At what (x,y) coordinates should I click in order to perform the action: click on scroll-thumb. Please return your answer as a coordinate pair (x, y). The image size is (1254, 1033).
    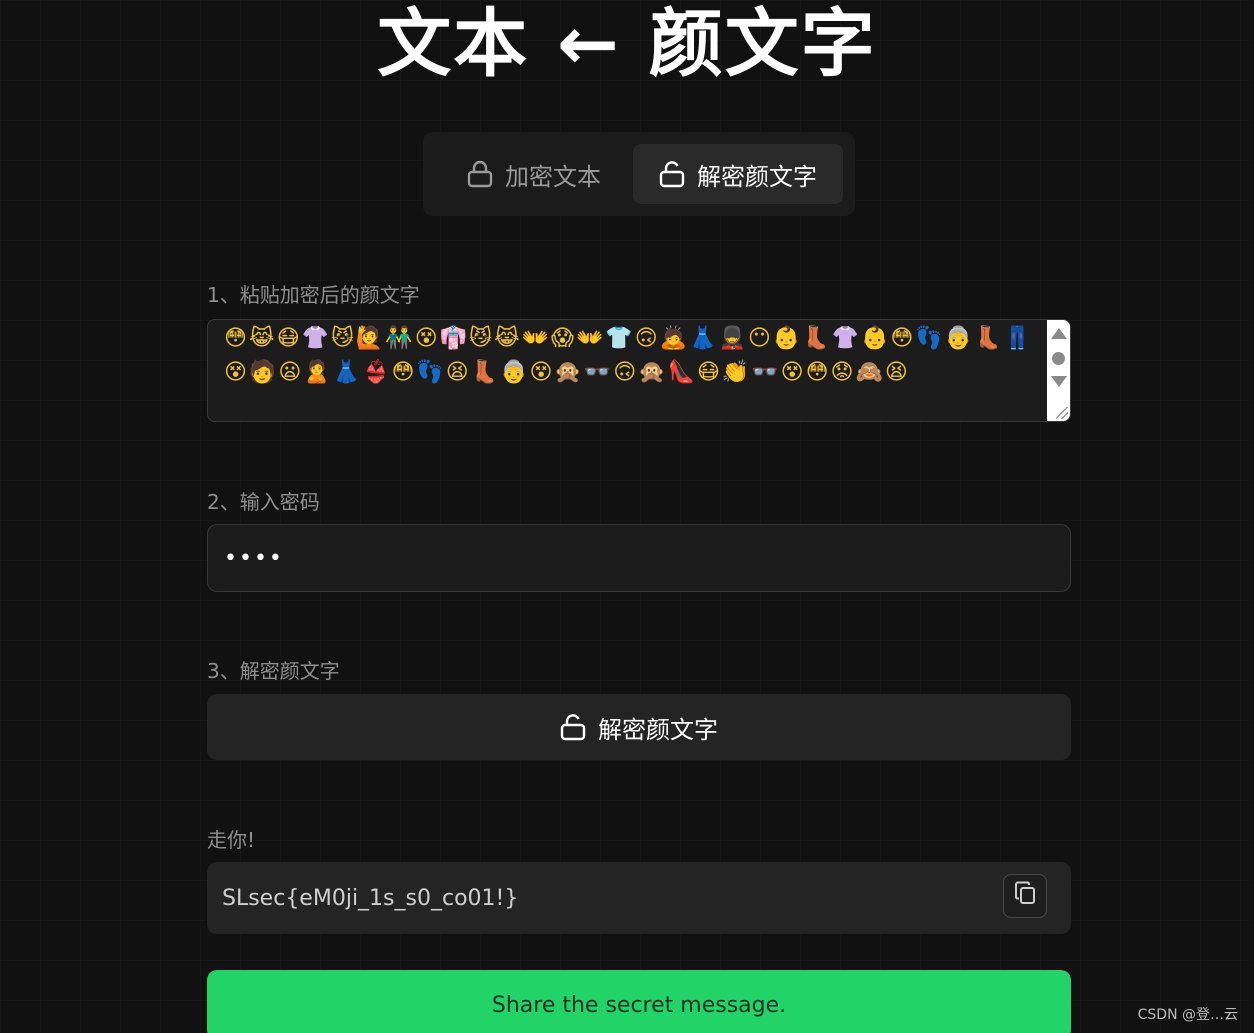
    Looking at the image, I should click on (1058, 358).